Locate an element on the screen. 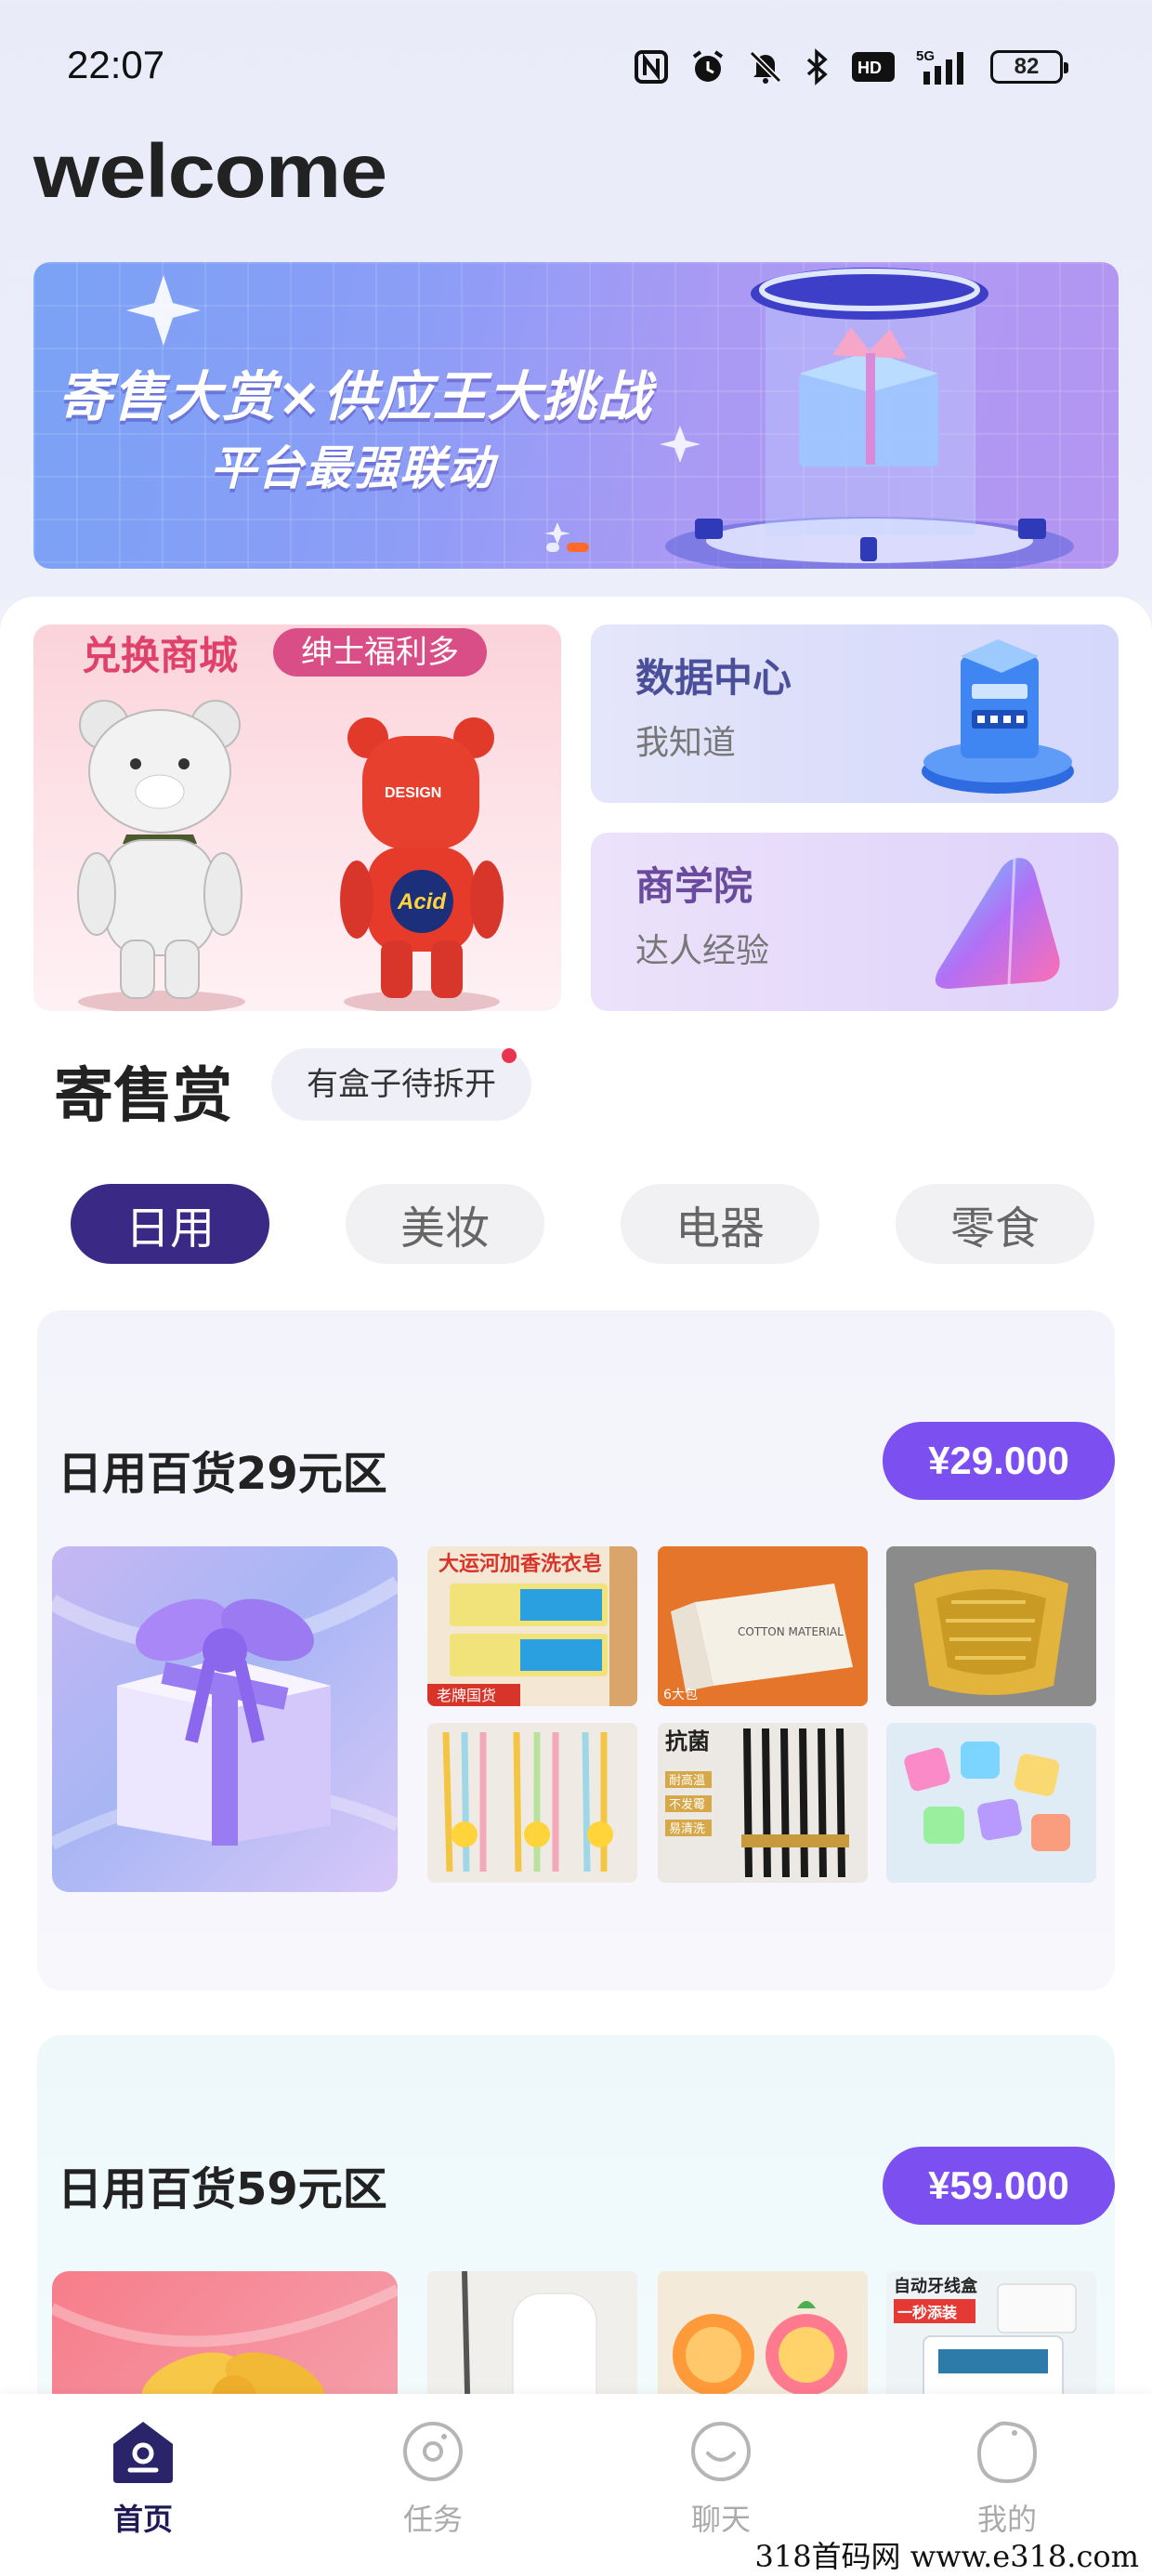  laundry-soap-caption: 老牌国货 is located at coordinates (466, 1695).